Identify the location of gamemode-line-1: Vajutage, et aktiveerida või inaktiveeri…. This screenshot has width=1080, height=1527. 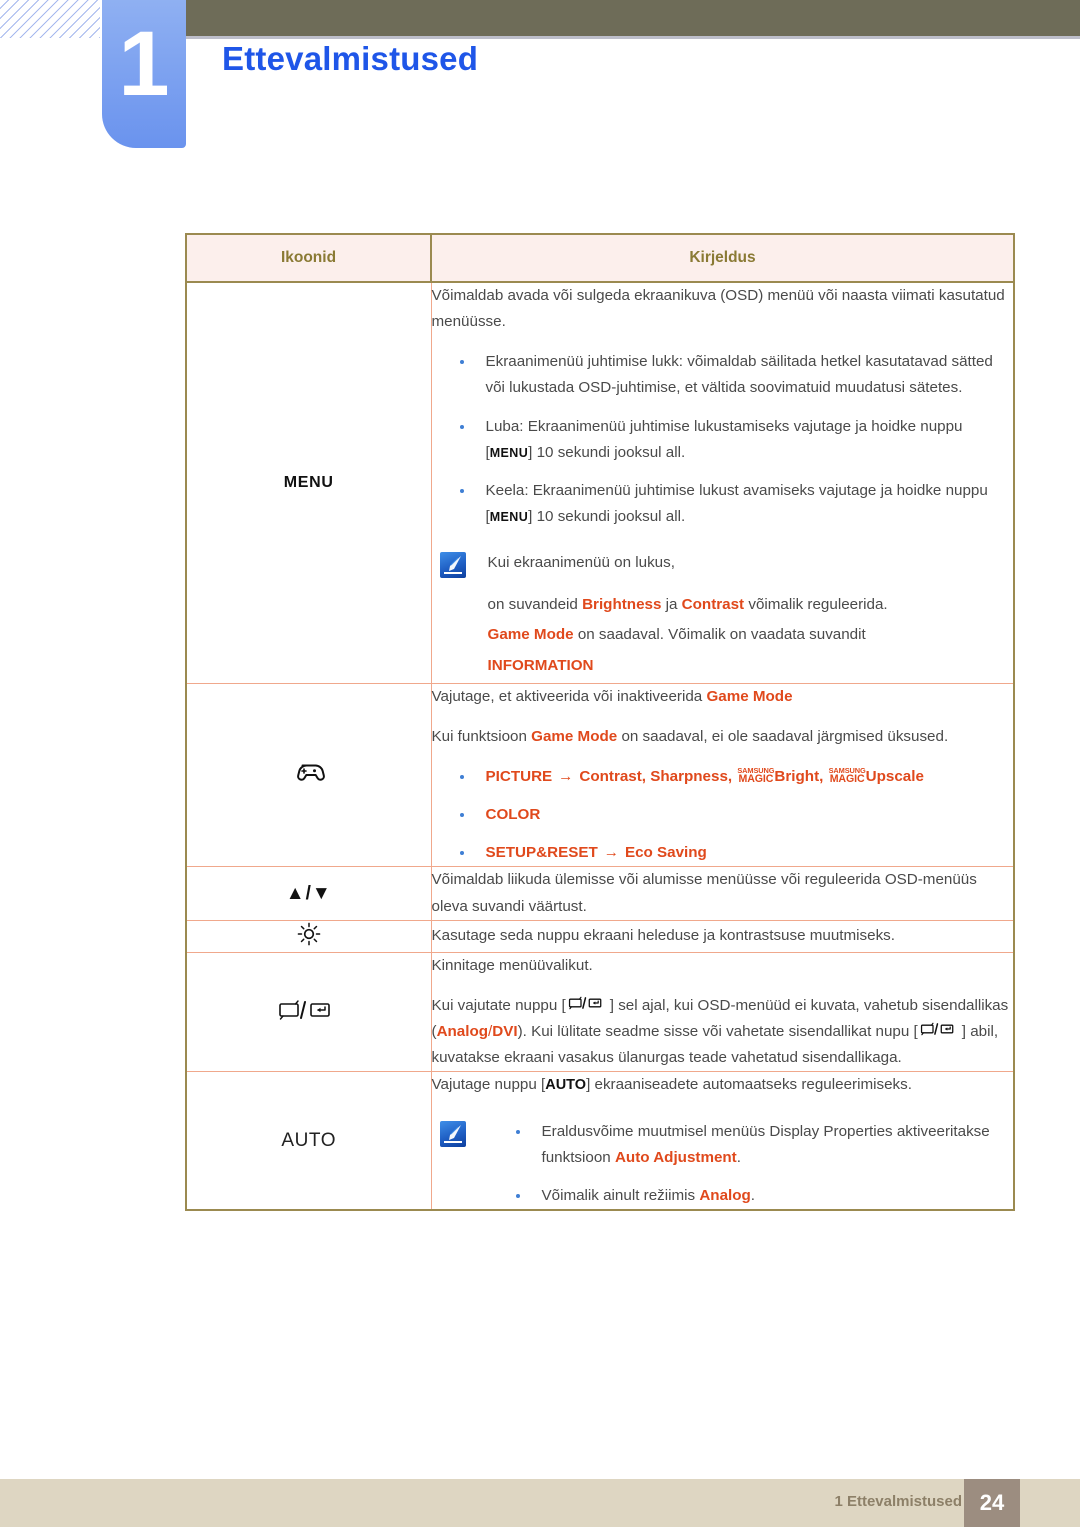
(723, 697).